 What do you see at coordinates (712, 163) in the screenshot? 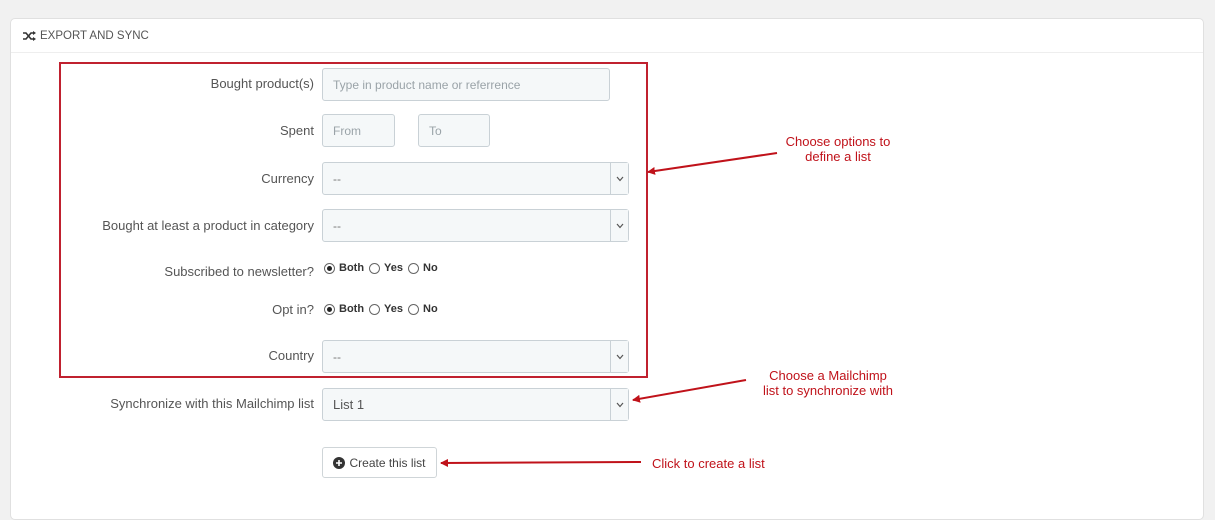
I see `options-arrow` at bounding box center [712, 163].